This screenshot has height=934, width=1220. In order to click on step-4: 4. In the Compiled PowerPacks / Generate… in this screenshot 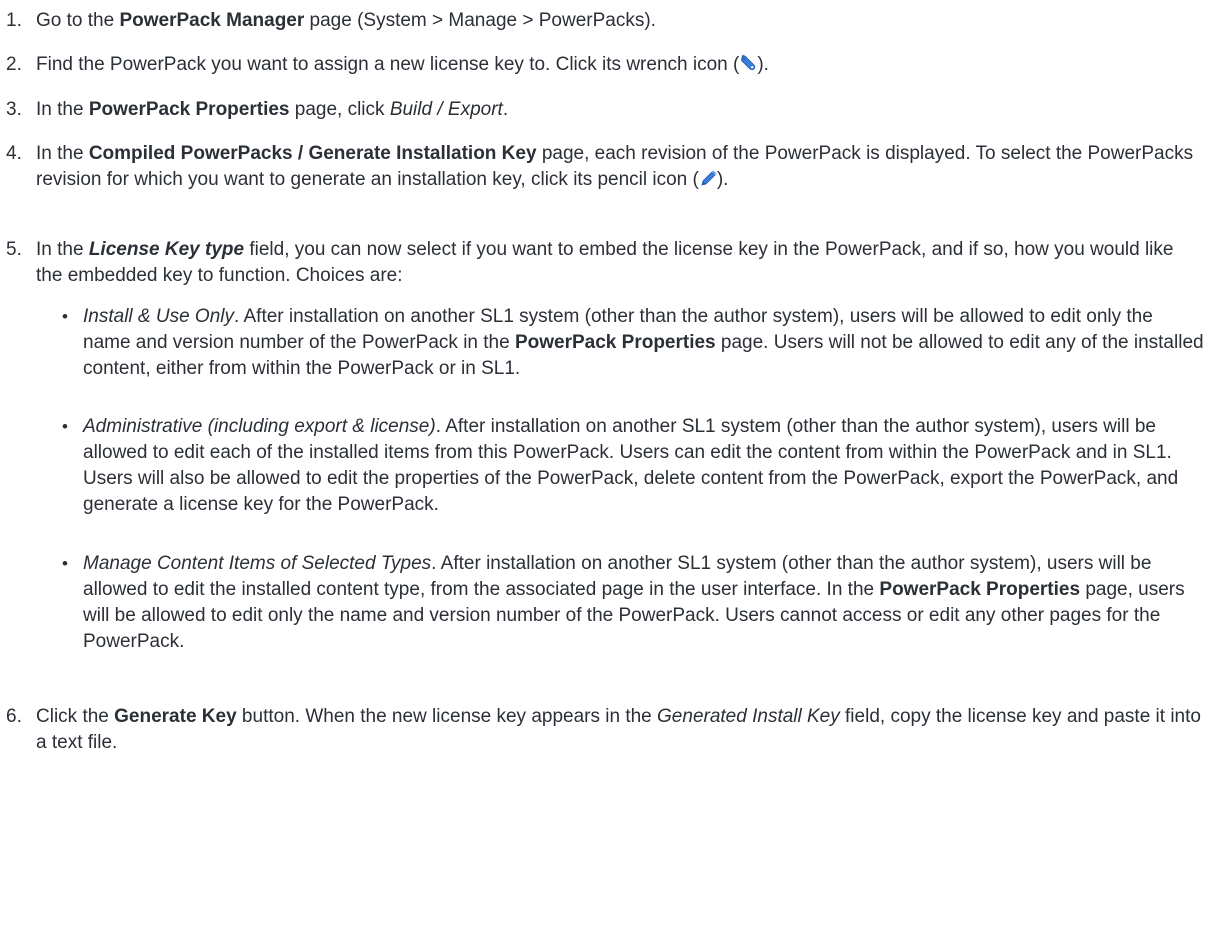, I will do `click(602, 167)`.